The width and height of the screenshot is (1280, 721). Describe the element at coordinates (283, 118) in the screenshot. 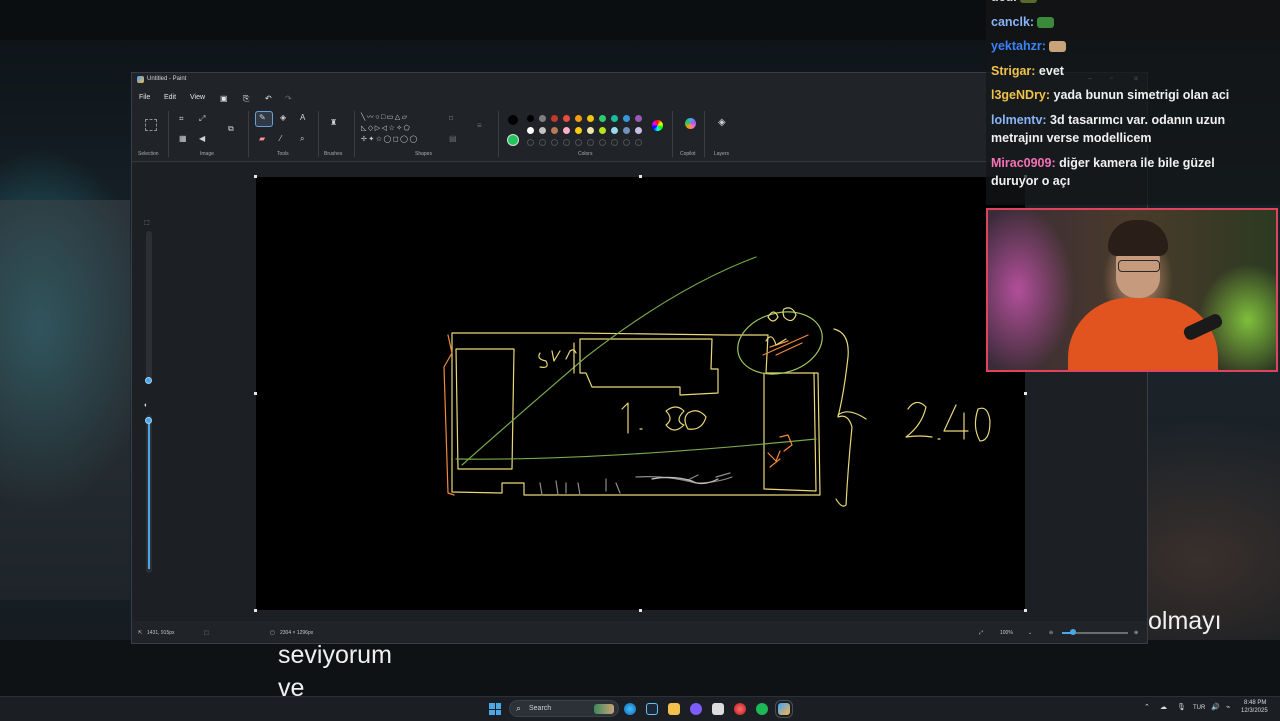

I see `fill-icon: ◈` at that location.